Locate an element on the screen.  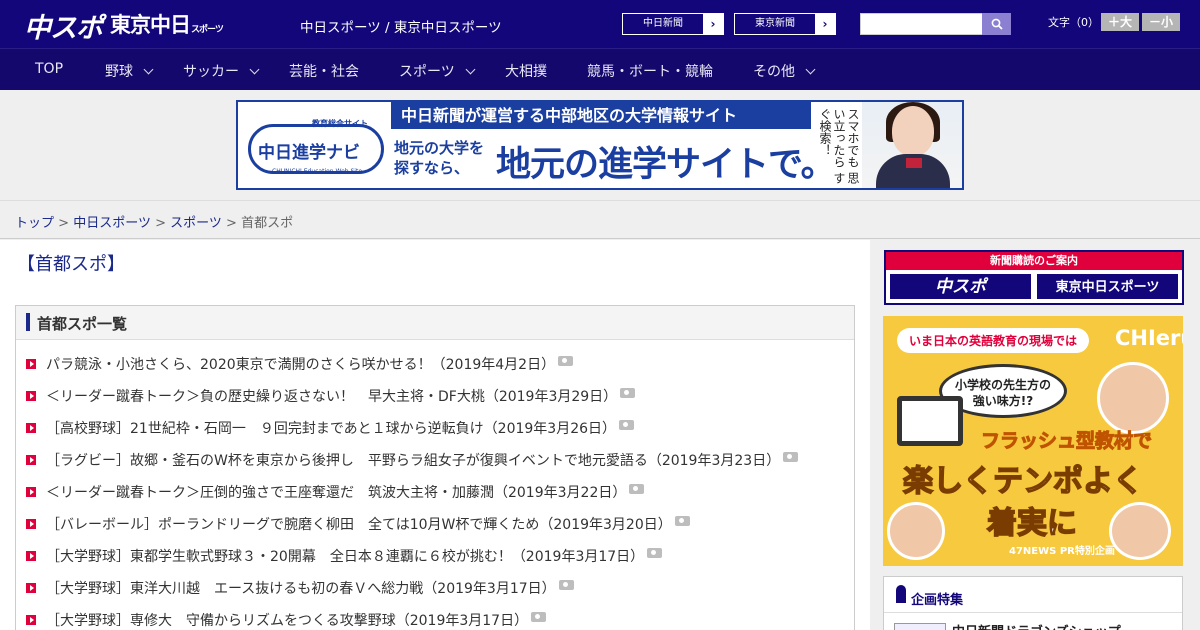
search-icon is located at coordinates (997, 24).